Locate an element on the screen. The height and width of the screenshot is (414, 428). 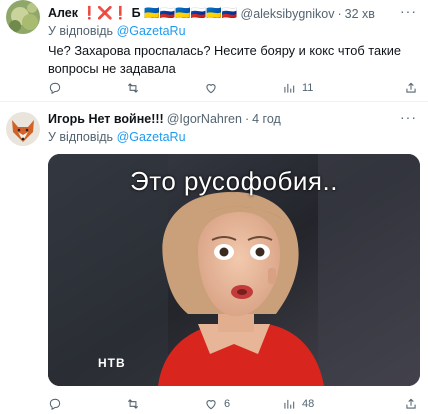
like-count: 6 is located at coordinates (227, 404).